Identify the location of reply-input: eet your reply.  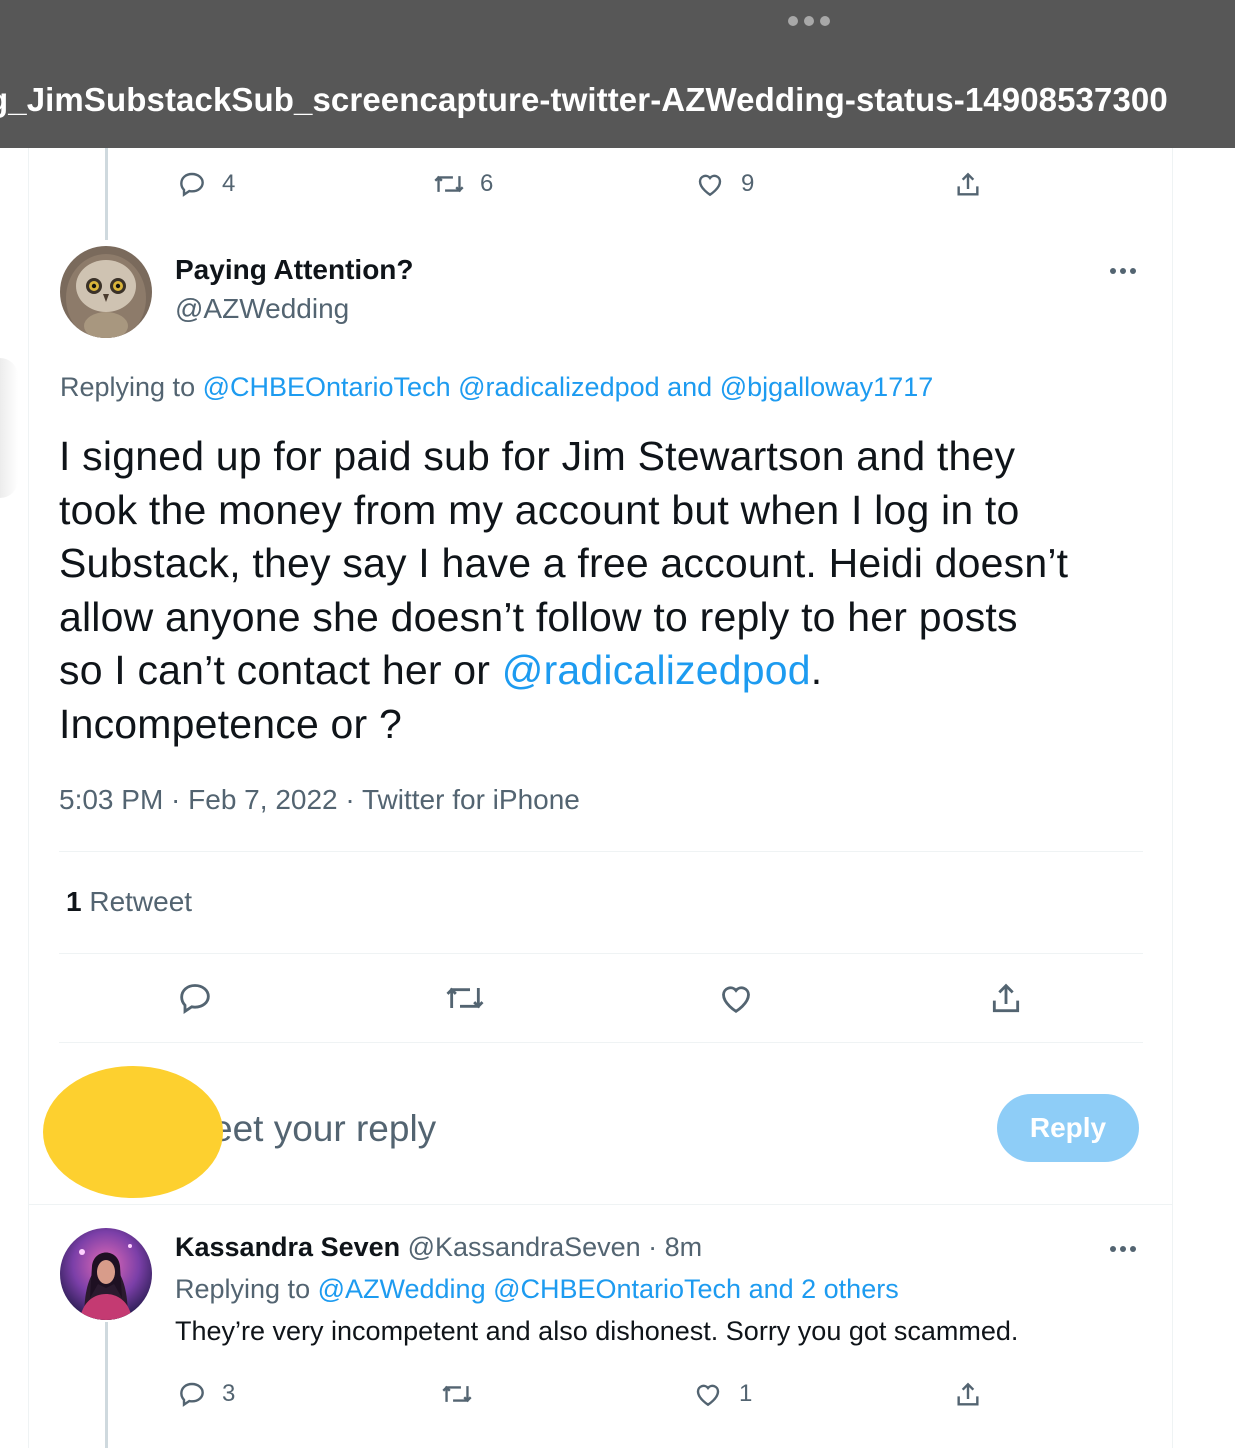
(324, 1129).